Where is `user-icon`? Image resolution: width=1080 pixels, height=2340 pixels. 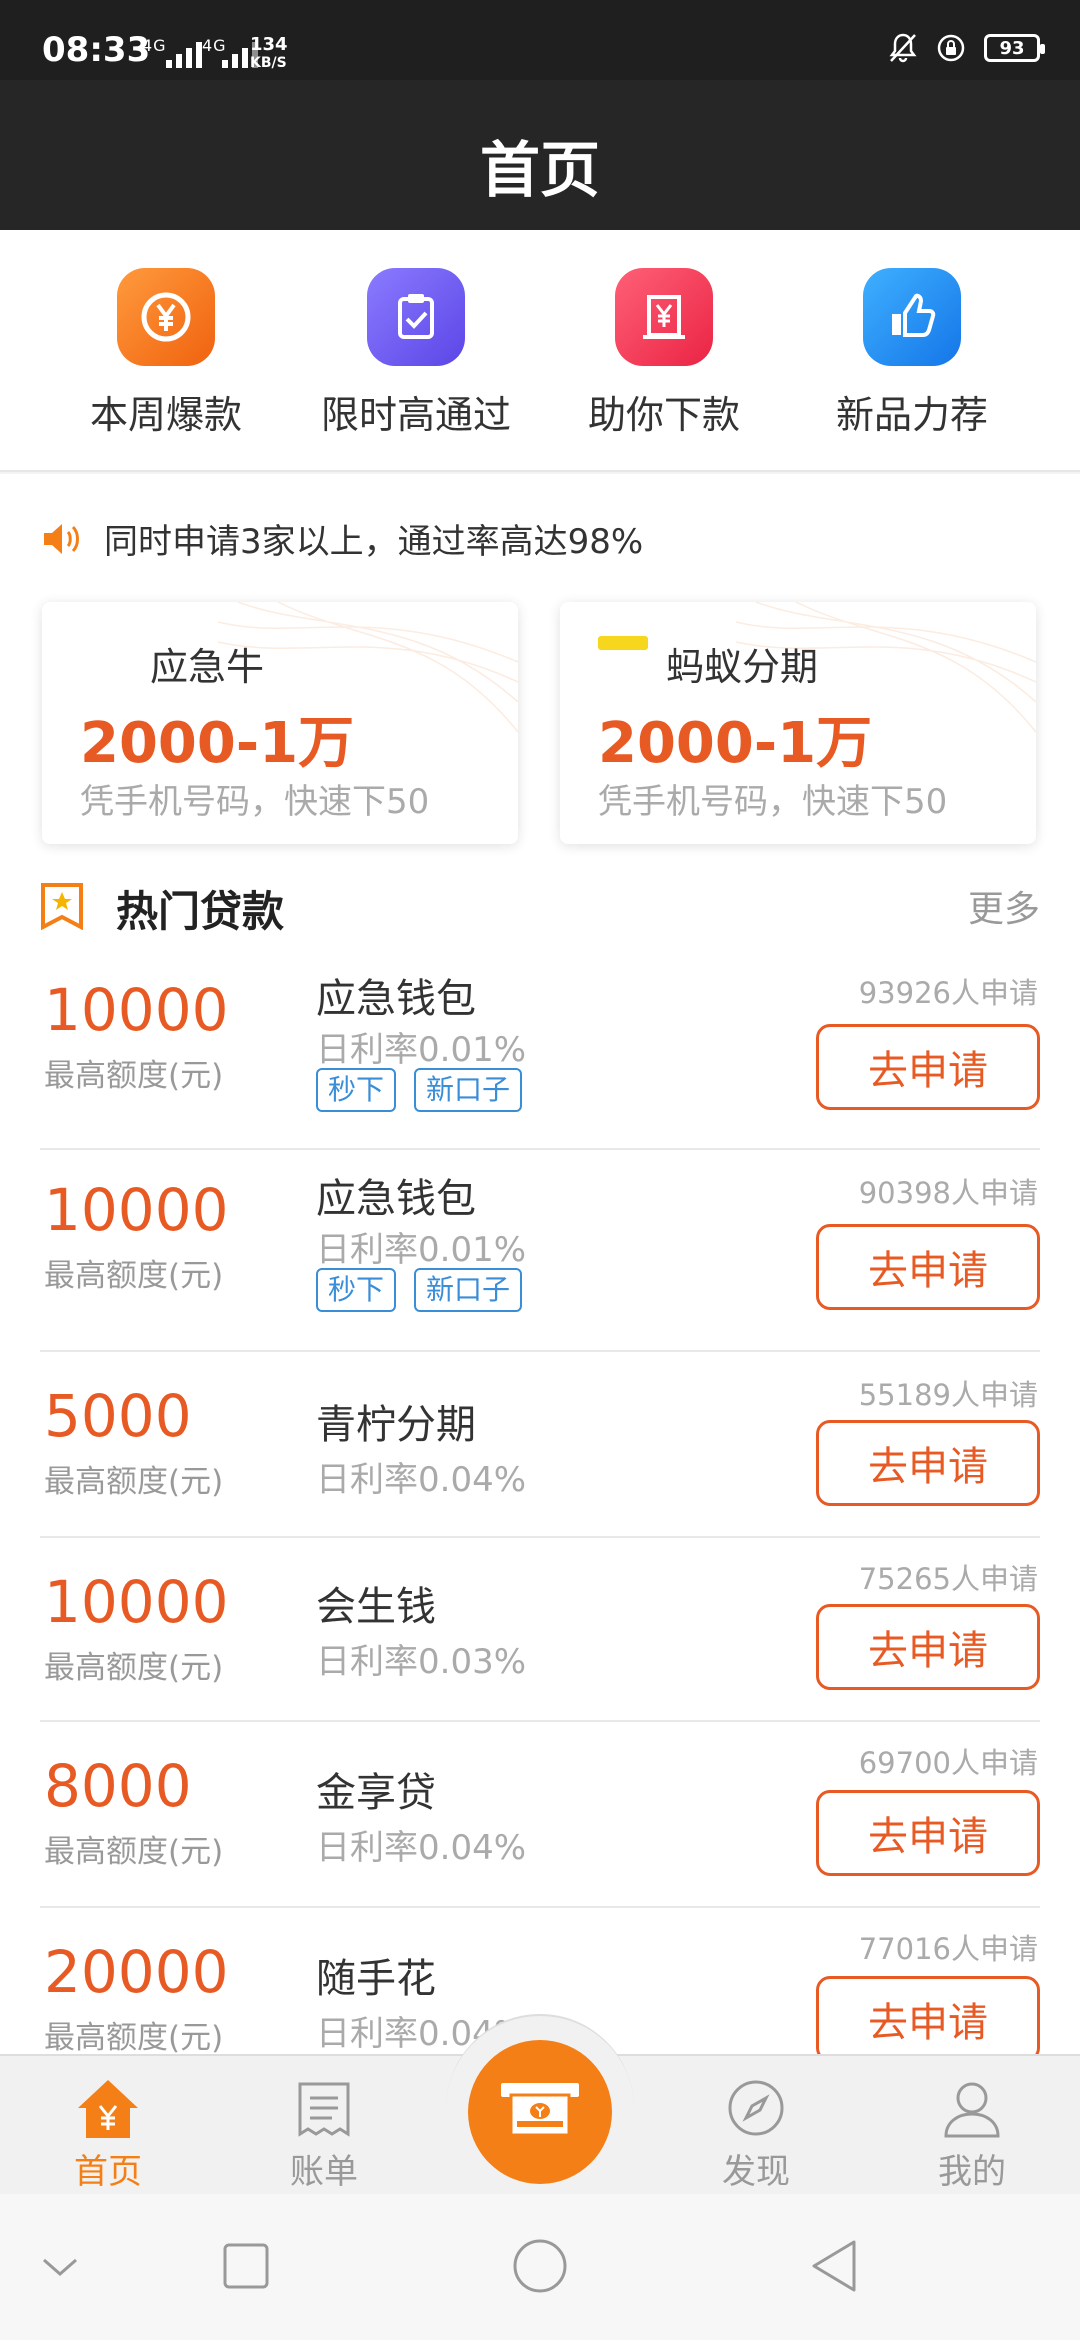 user-icon is located at coordinates (972, 2110).